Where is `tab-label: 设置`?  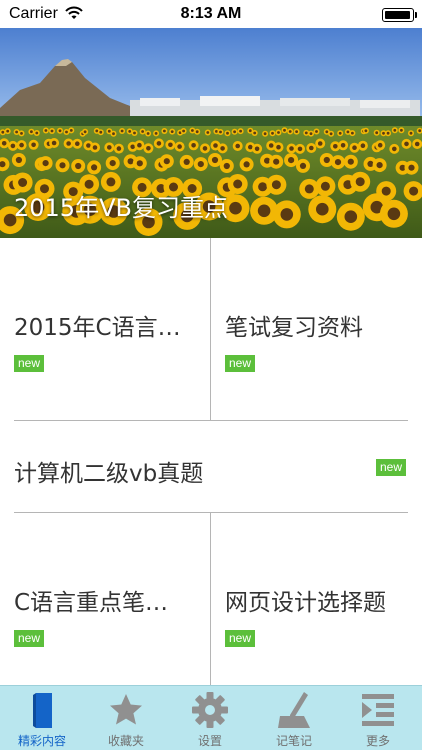 tab-label: 设置 is located at coordinates (209, 741).